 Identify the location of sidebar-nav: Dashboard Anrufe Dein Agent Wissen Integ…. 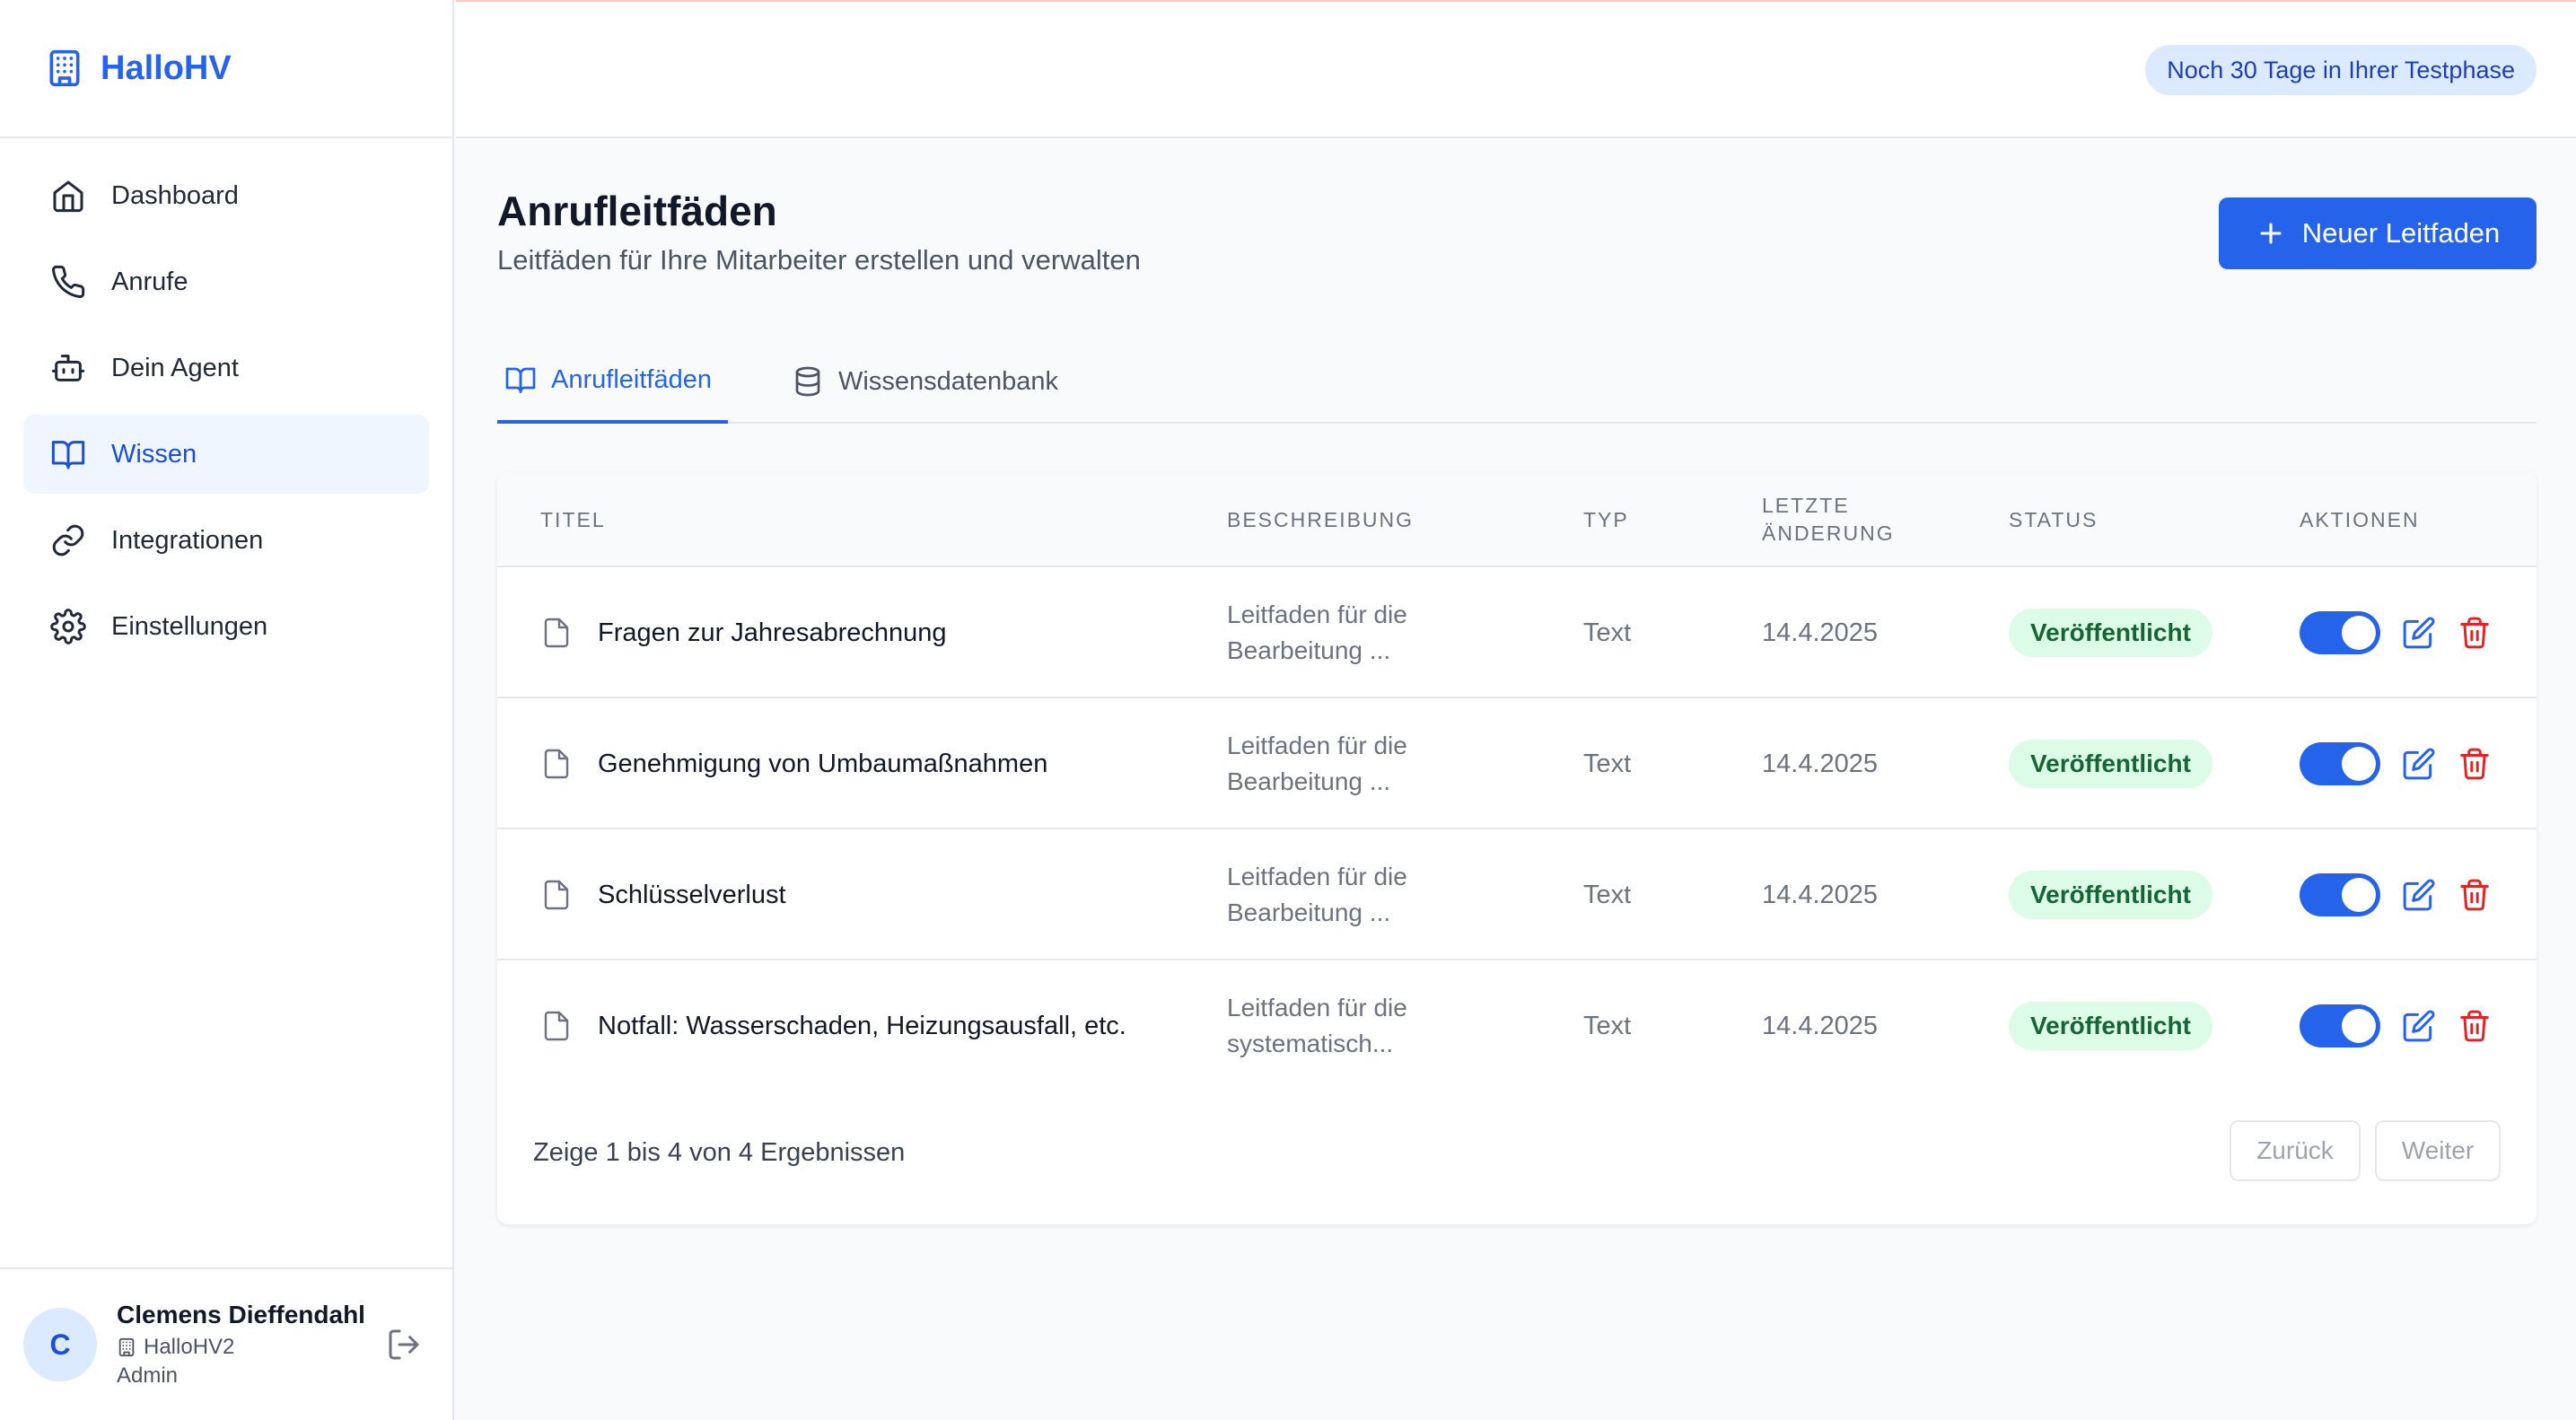
(226, 415).